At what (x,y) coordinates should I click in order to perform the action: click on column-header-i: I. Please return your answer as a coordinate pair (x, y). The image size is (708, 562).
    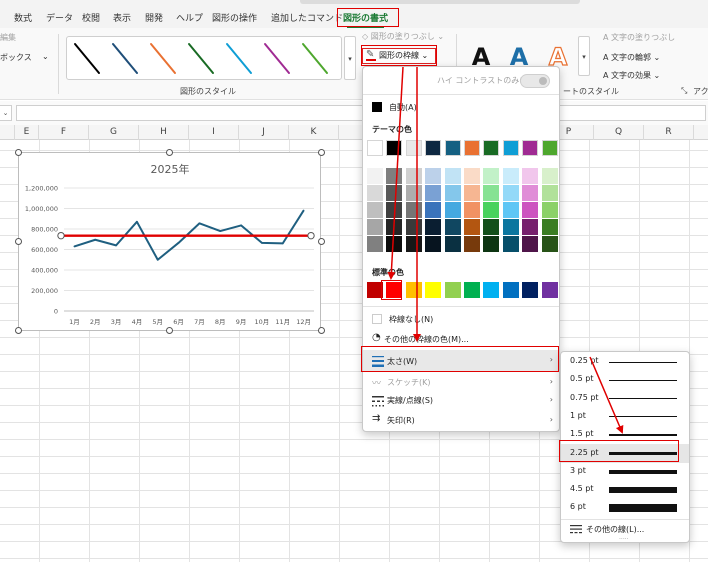
    Looking at the image, I should click on (214, 132).